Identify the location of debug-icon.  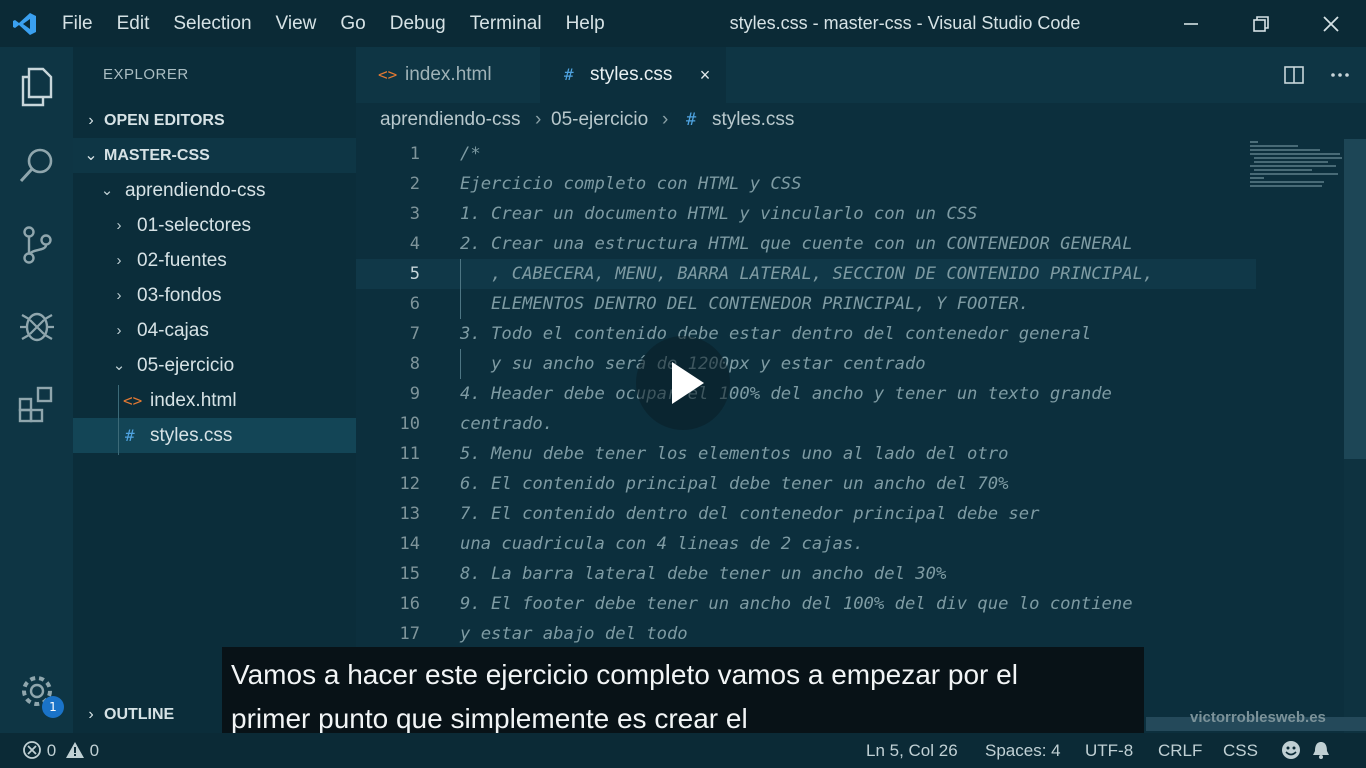
(36, 325).